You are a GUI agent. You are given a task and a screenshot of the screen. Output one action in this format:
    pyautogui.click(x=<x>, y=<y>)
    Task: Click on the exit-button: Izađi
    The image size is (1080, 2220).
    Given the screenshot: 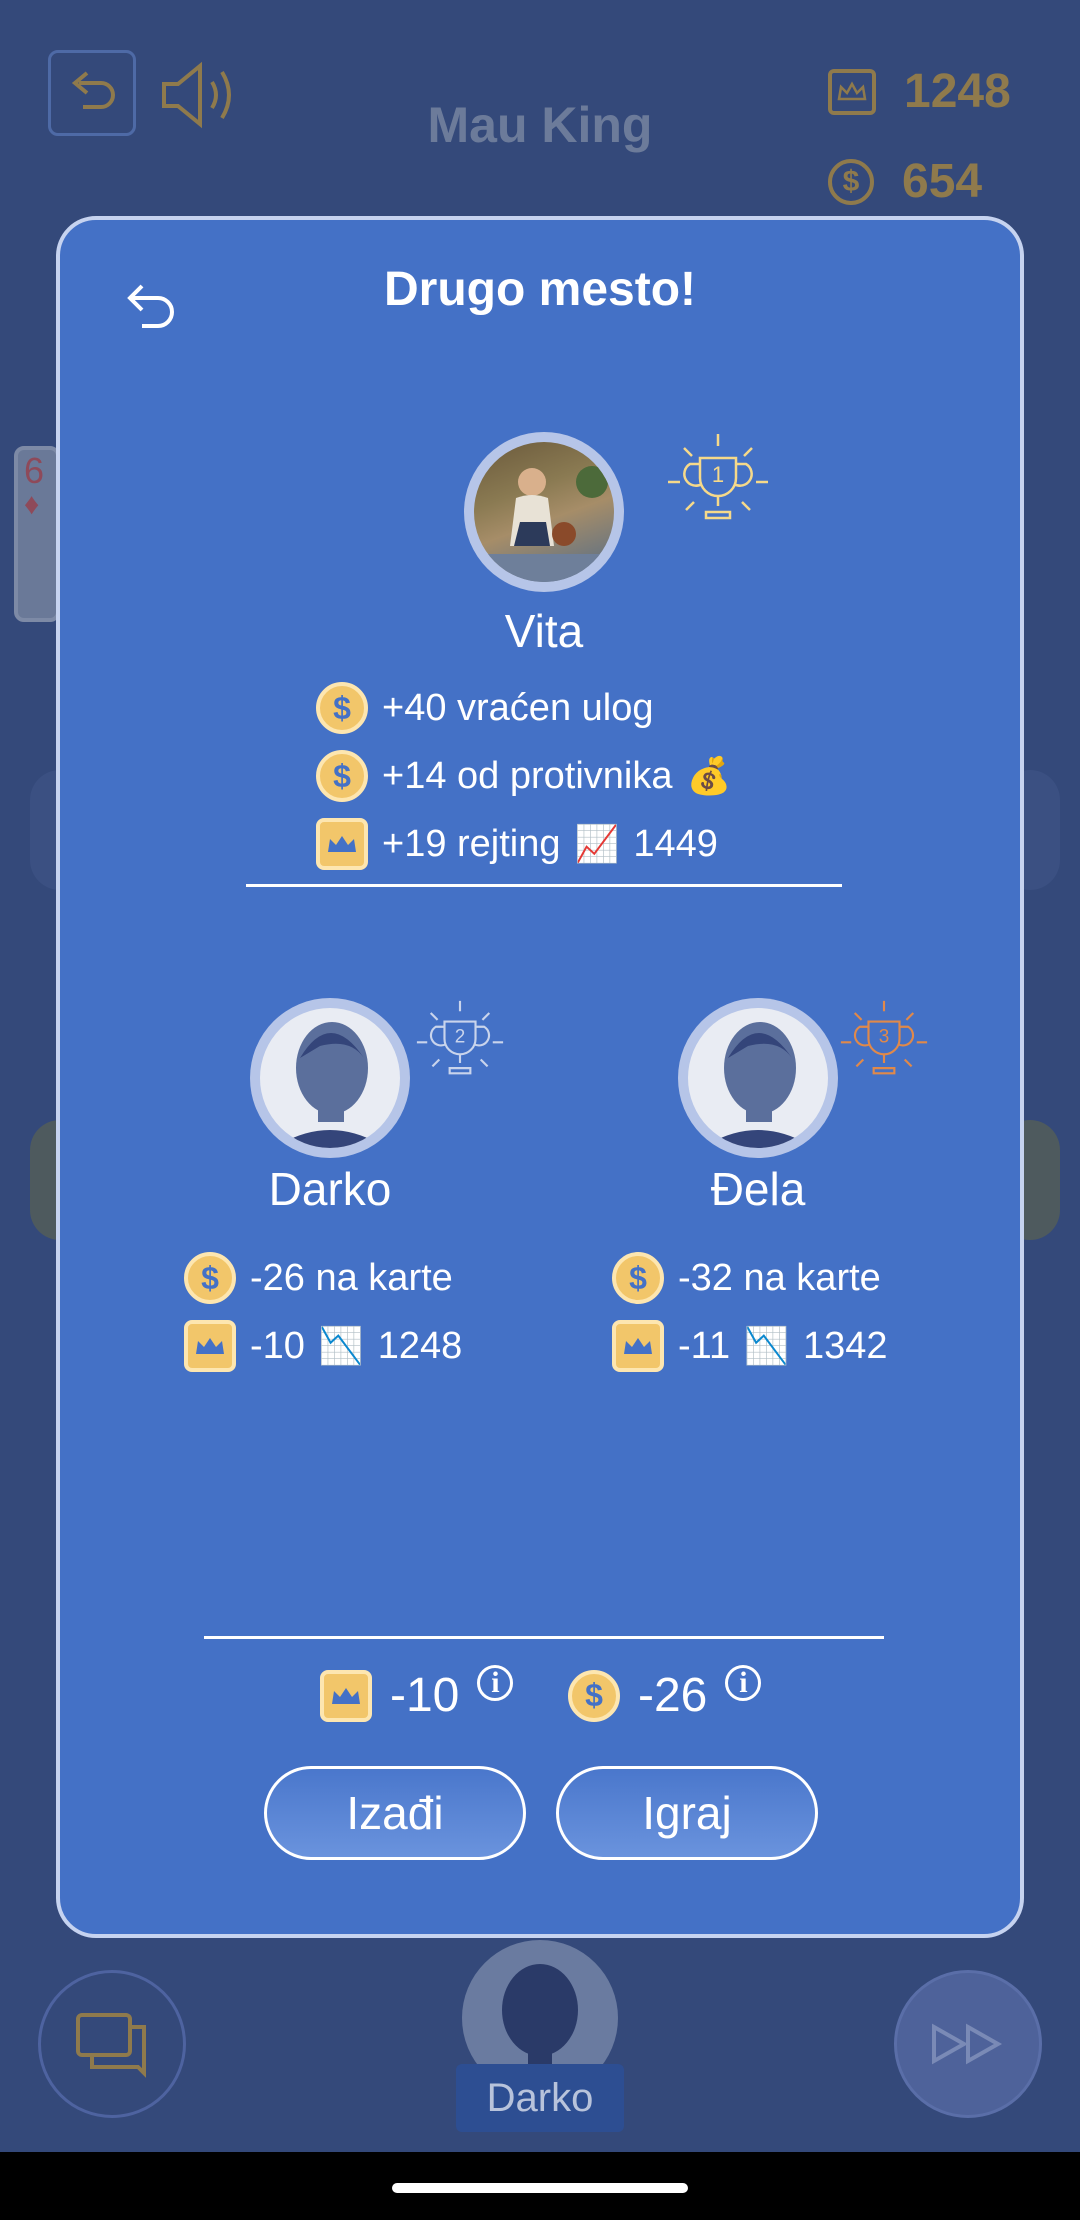 What is the action you would take?
    pyautogui.click(x=395, y=1813)
    